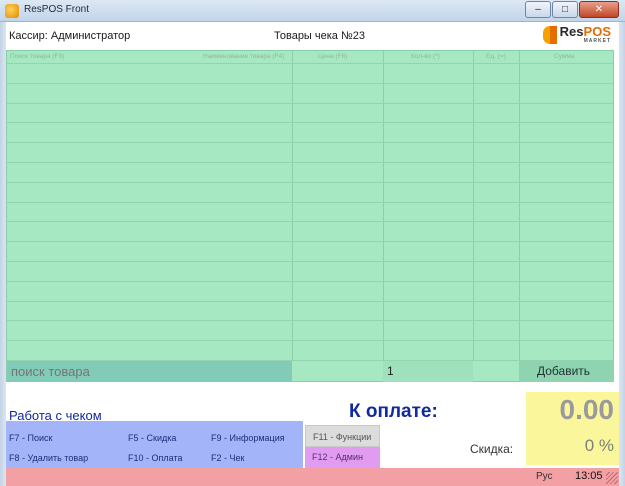 Image resolution: width=625 pixels, height=486 pixels. What do you see at coordinates (599, 9) in the screenshot?
I see `close-button: ✕` at bounding box center [599, 9].